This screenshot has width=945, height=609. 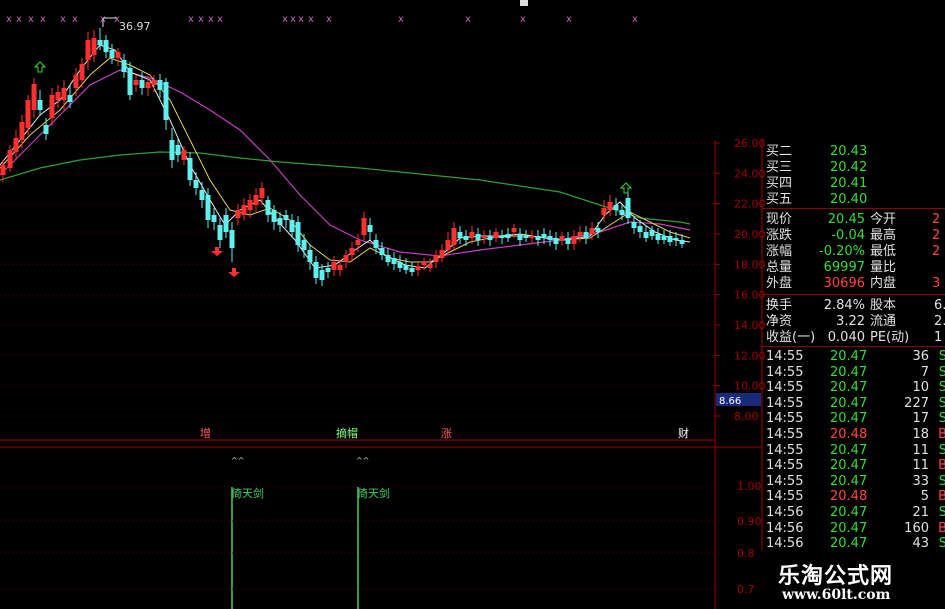 What do you see at coordinates (779, 235) in the screenshot?
I see `stat-label: 涨跌` at bounding box center [779, 235].